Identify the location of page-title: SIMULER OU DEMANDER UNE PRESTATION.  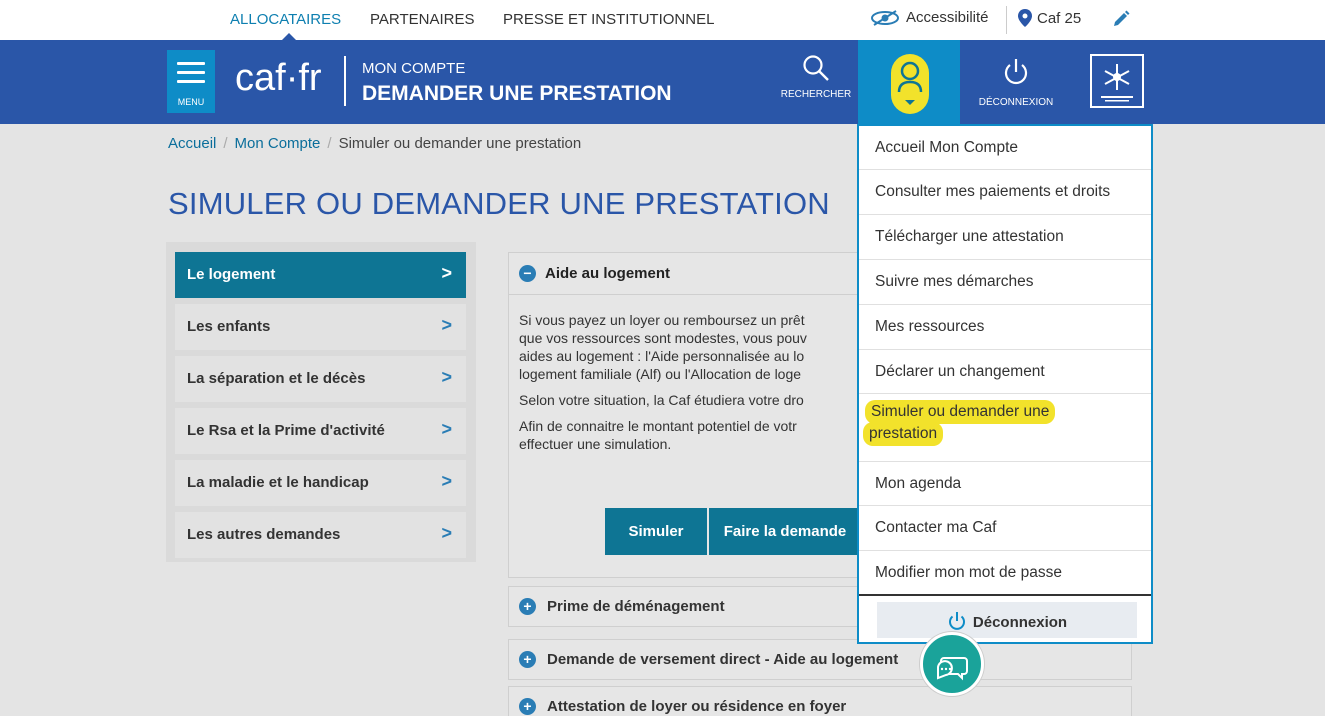
(499, 203).